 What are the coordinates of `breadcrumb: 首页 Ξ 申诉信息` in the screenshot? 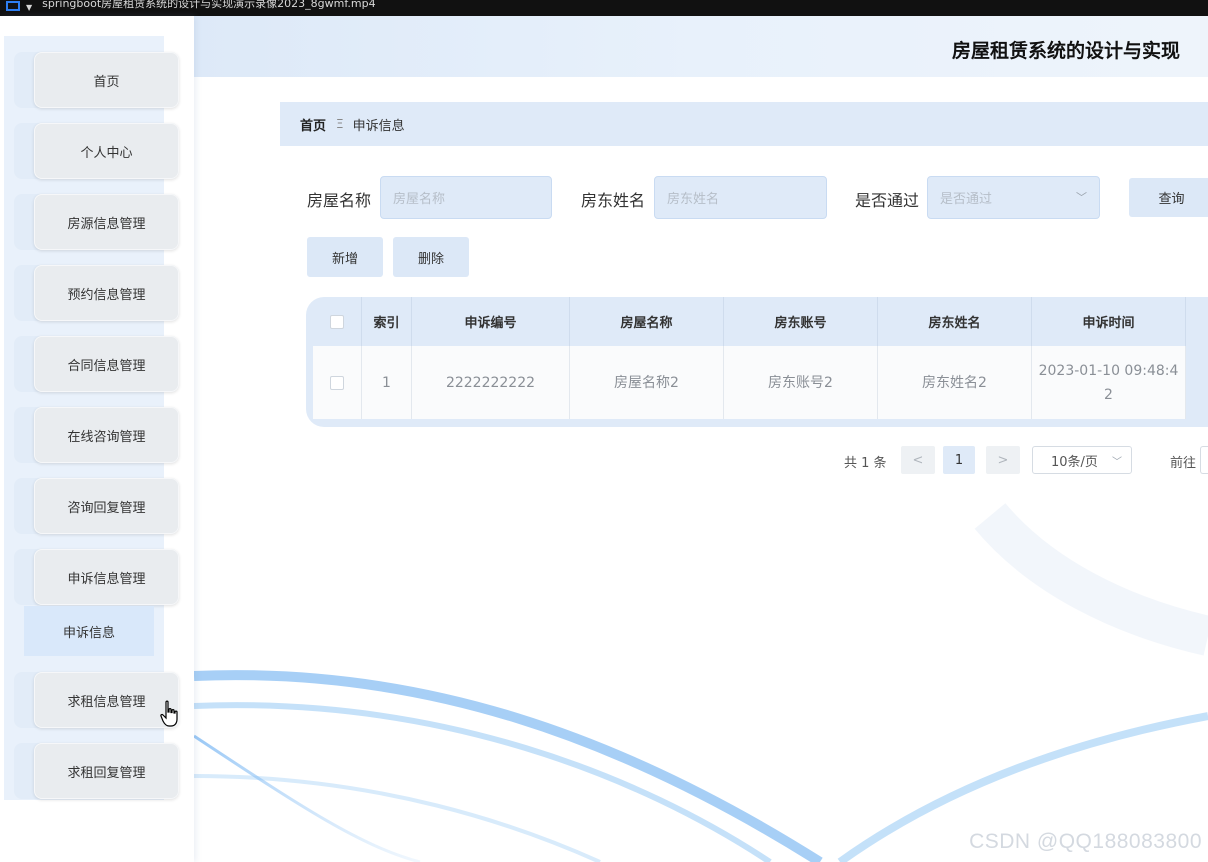 It's located at (744, 124).